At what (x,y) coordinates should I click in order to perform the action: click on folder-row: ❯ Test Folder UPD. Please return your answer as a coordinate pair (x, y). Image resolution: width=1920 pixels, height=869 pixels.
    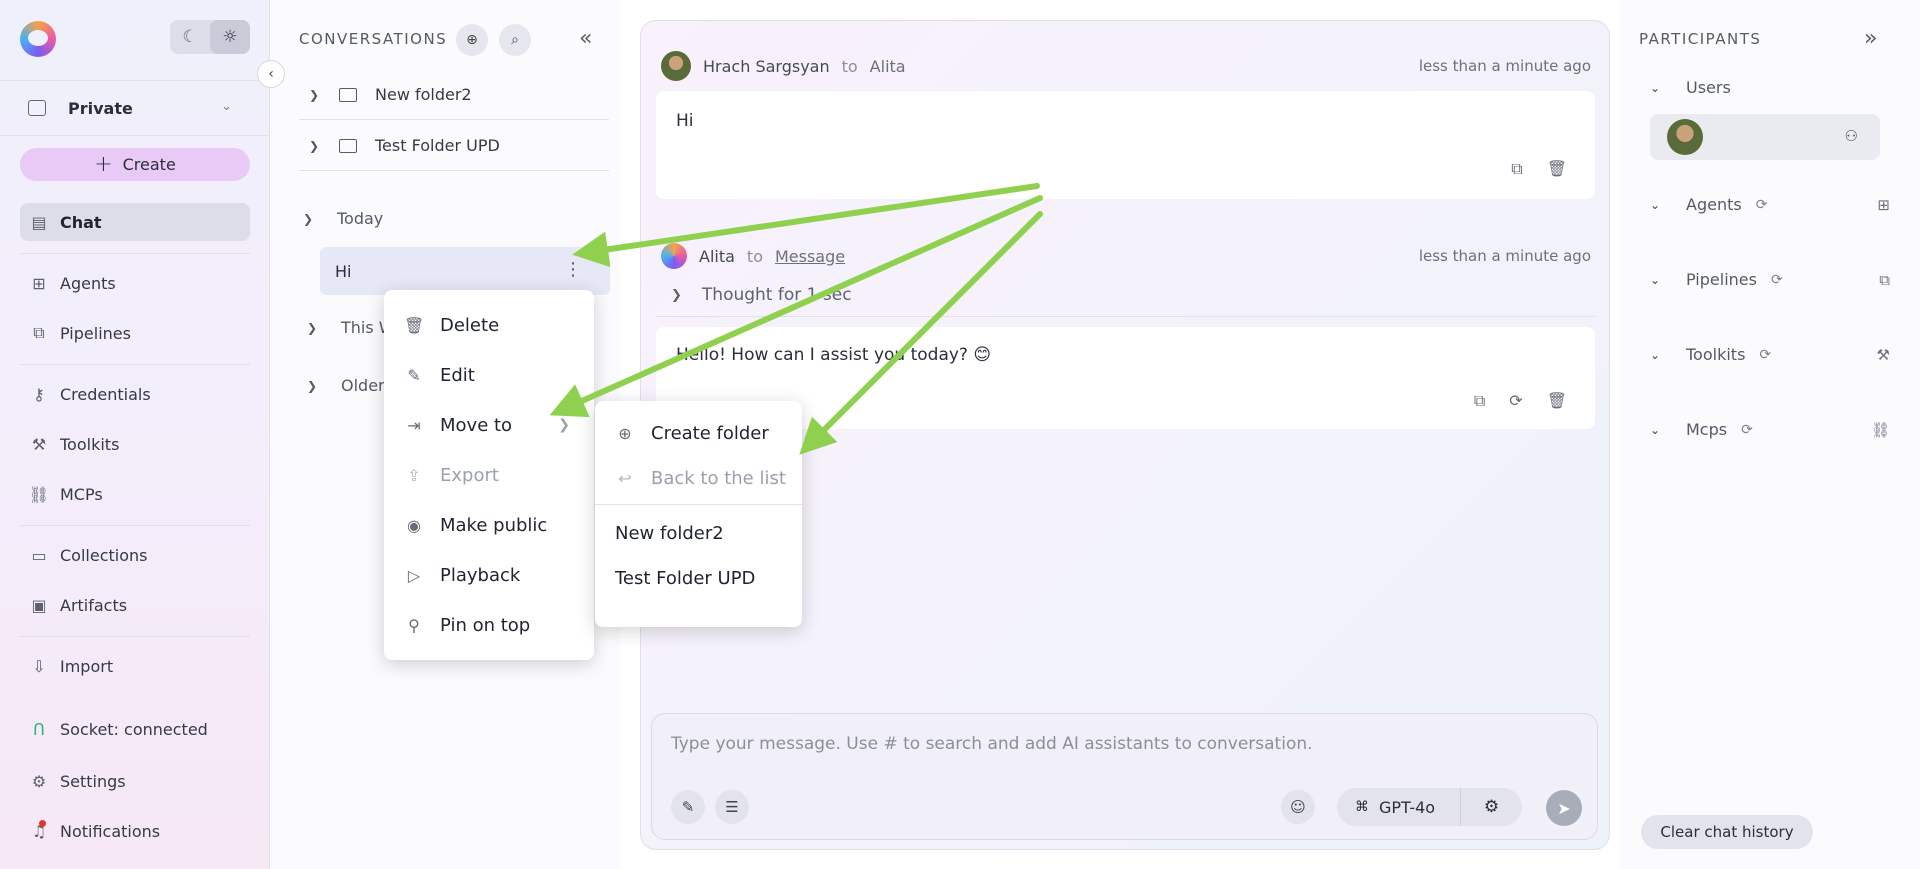
    Looking at the image, I should click on (454, 146).